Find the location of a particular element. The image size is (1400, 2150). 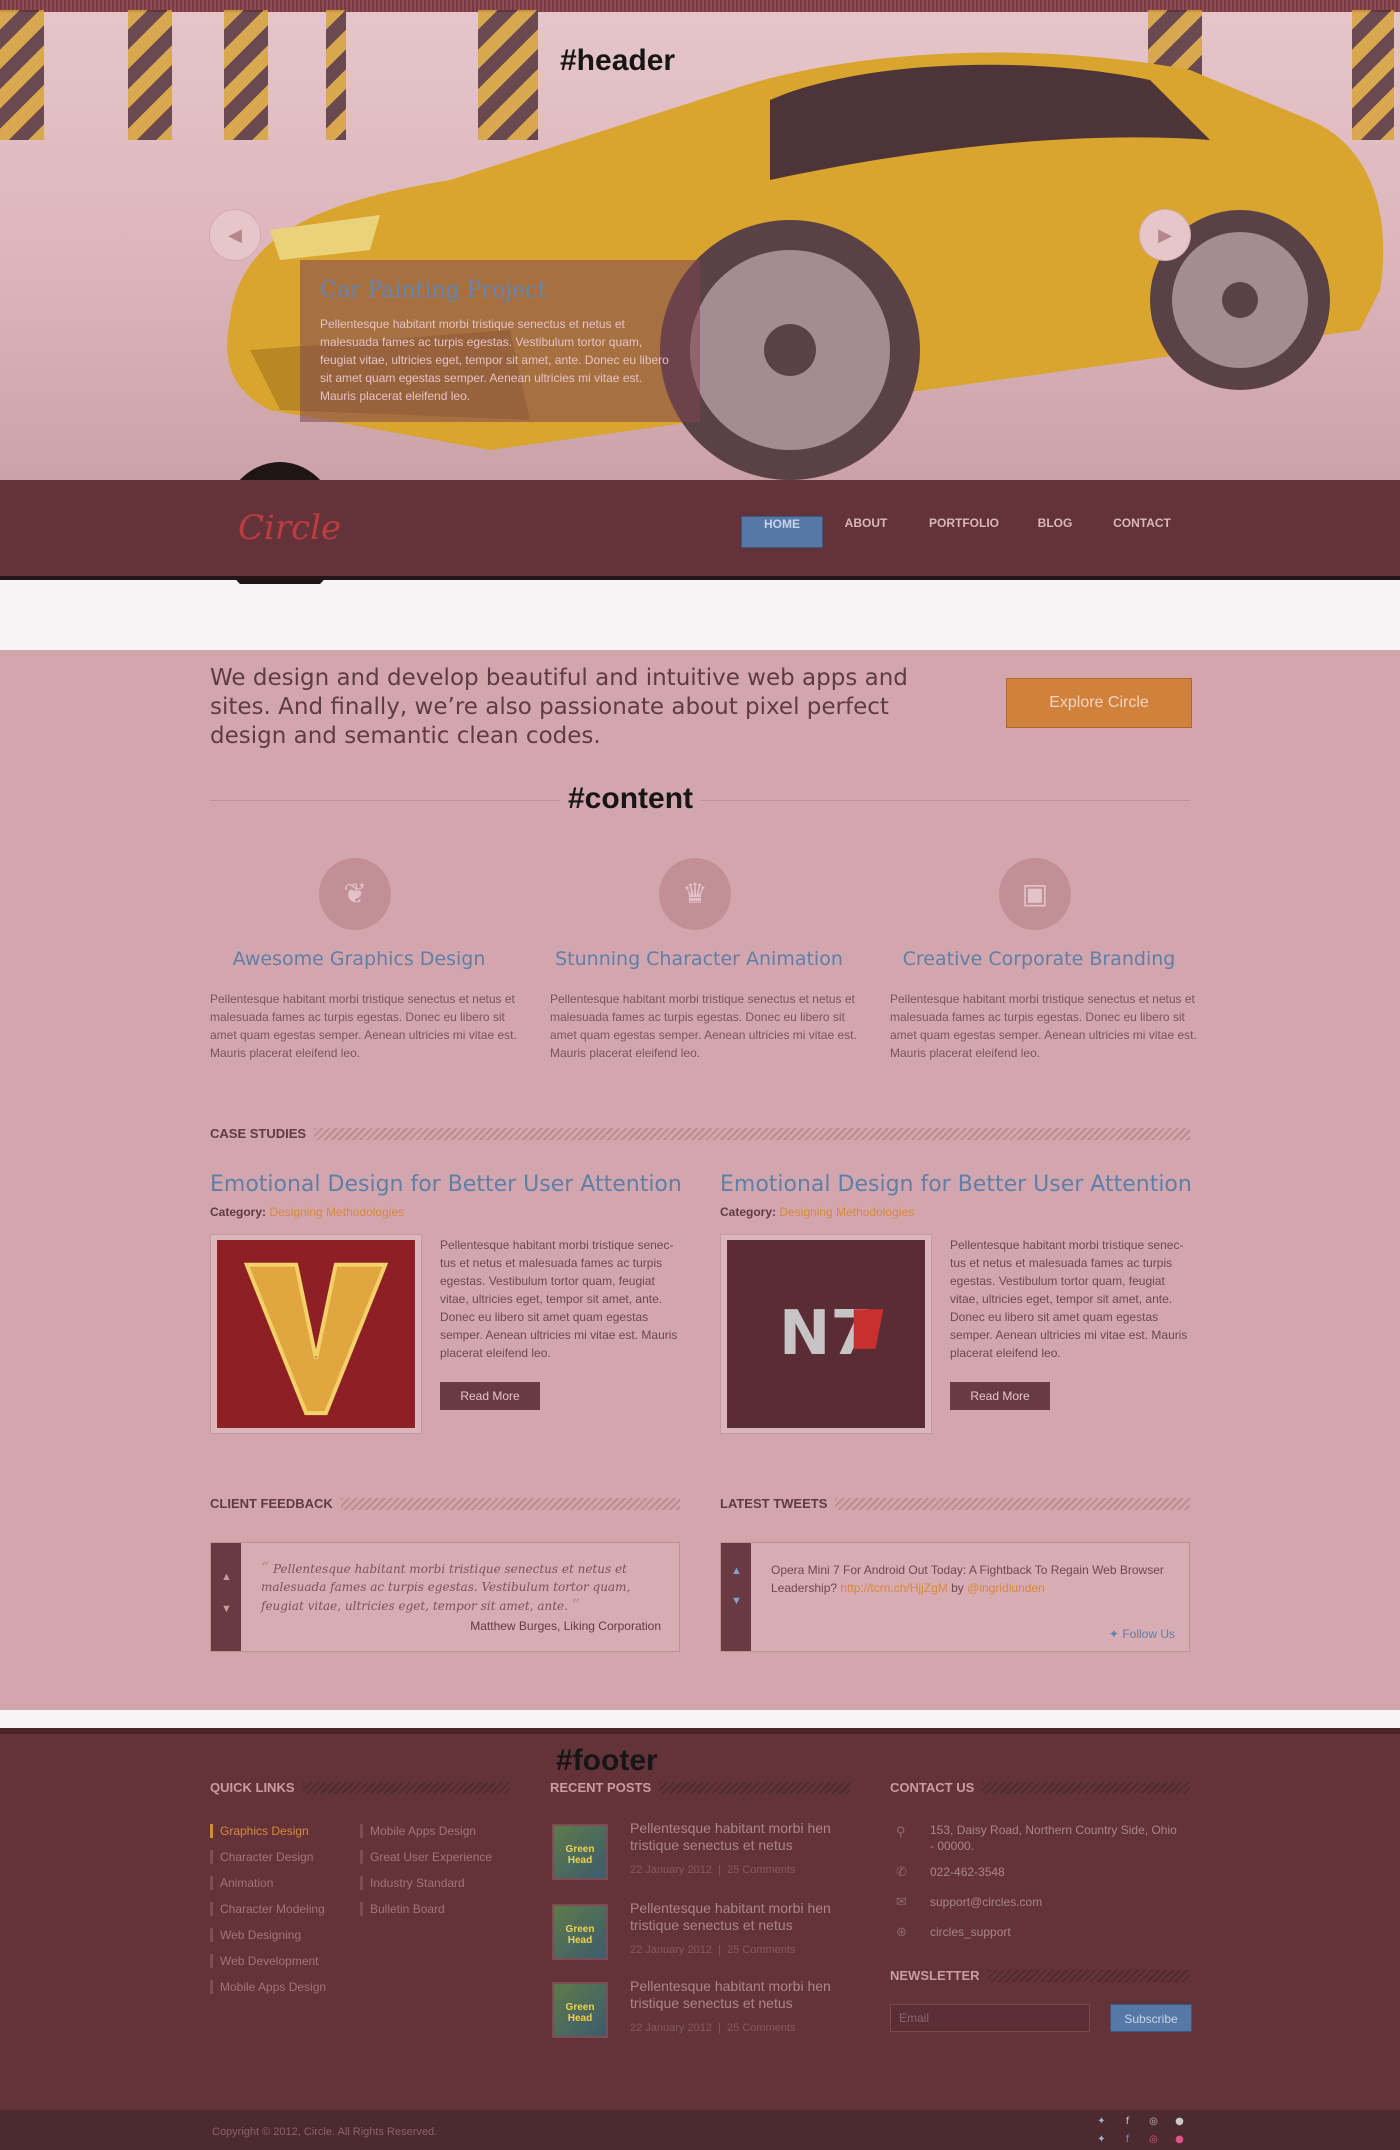

quick-link: Bulletin Board is located at coordinates (402, 1909).